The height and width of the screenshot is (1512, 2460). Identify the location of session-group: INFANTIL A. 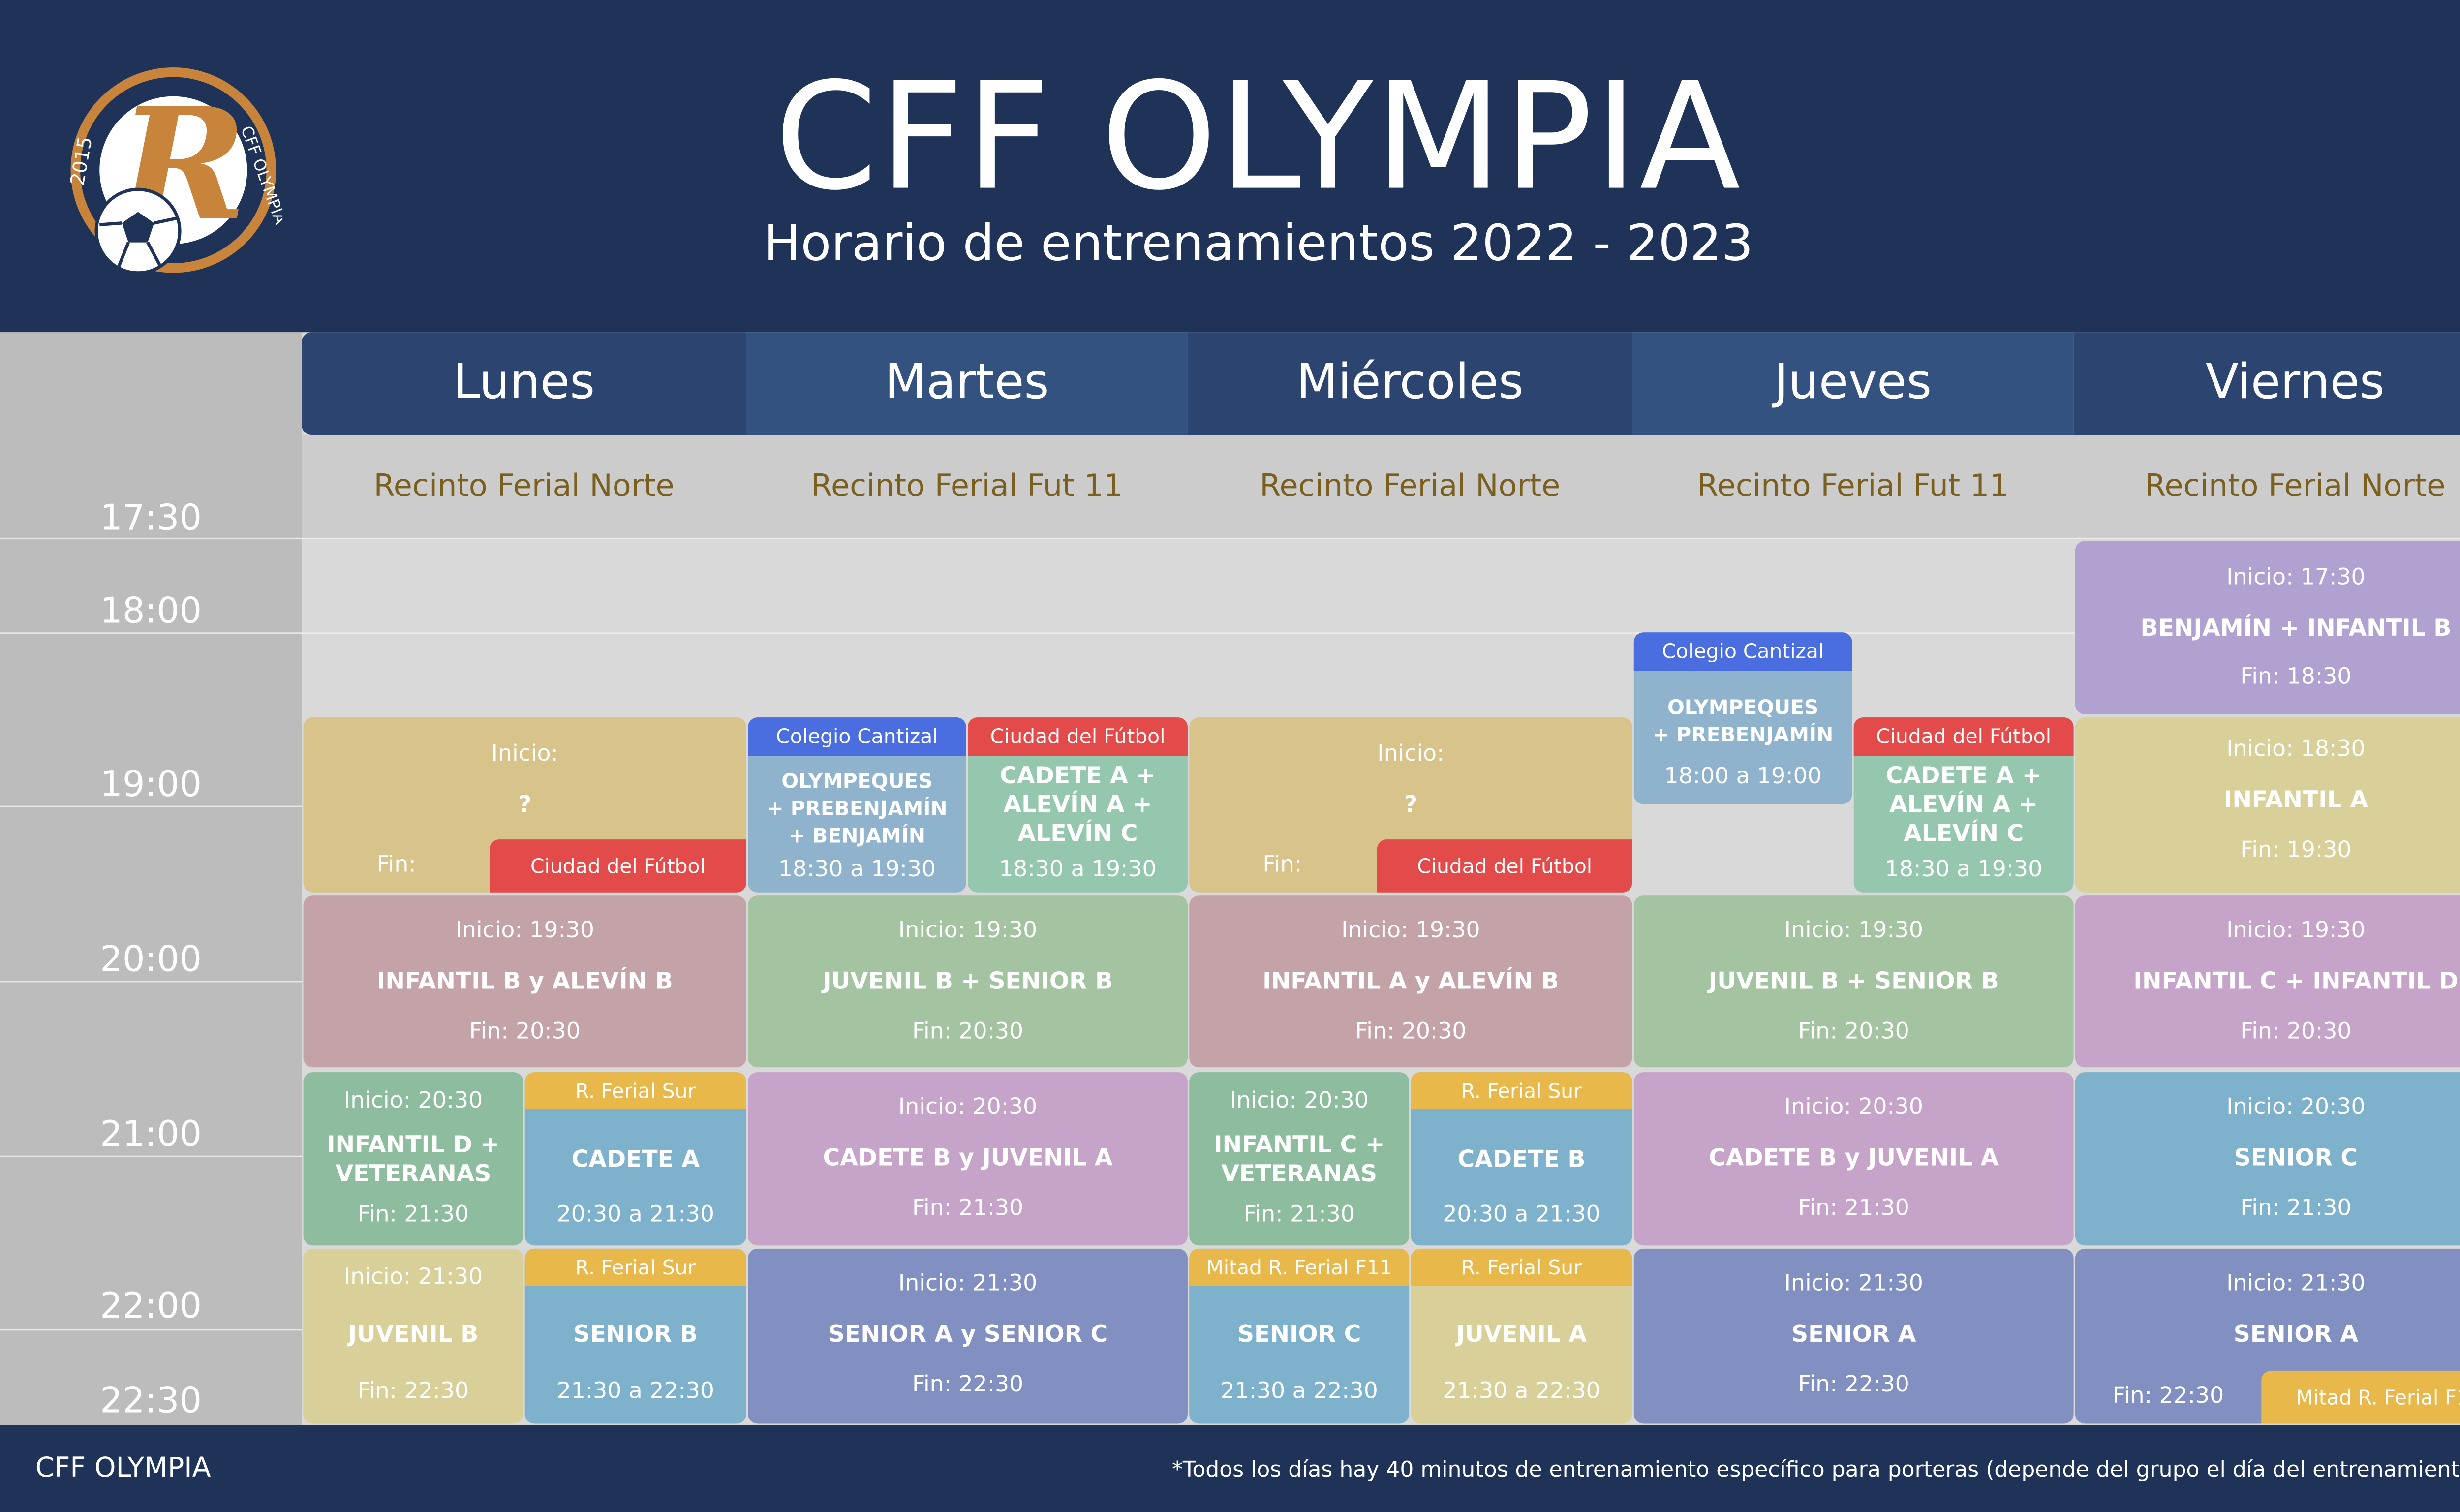
(2295, 801).